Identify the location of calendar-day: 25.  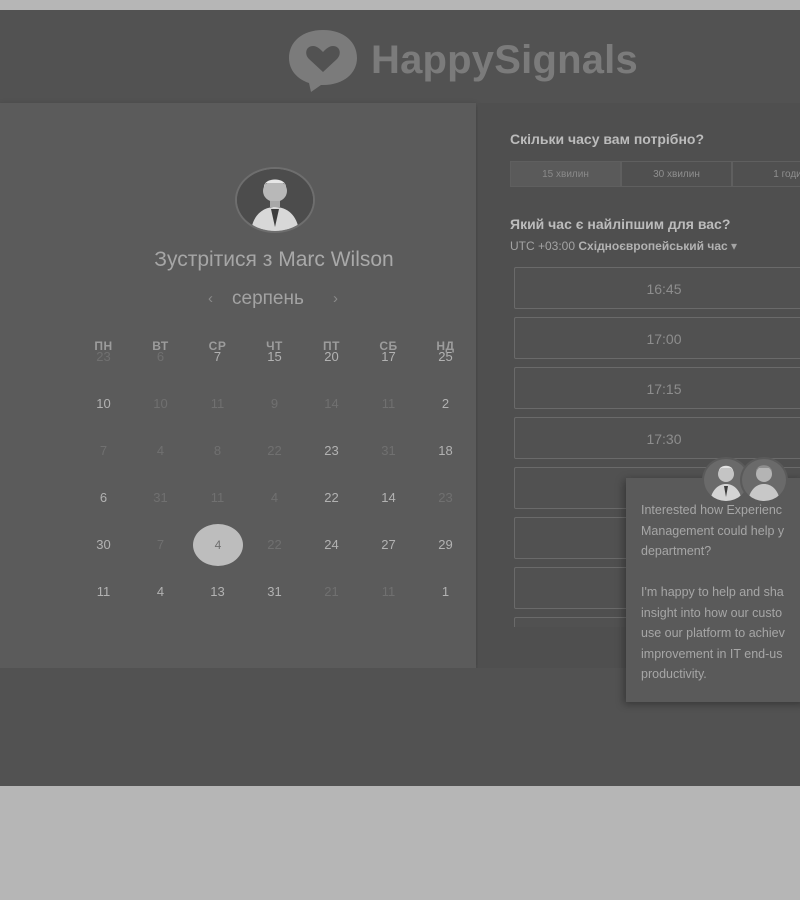
(445, 356).